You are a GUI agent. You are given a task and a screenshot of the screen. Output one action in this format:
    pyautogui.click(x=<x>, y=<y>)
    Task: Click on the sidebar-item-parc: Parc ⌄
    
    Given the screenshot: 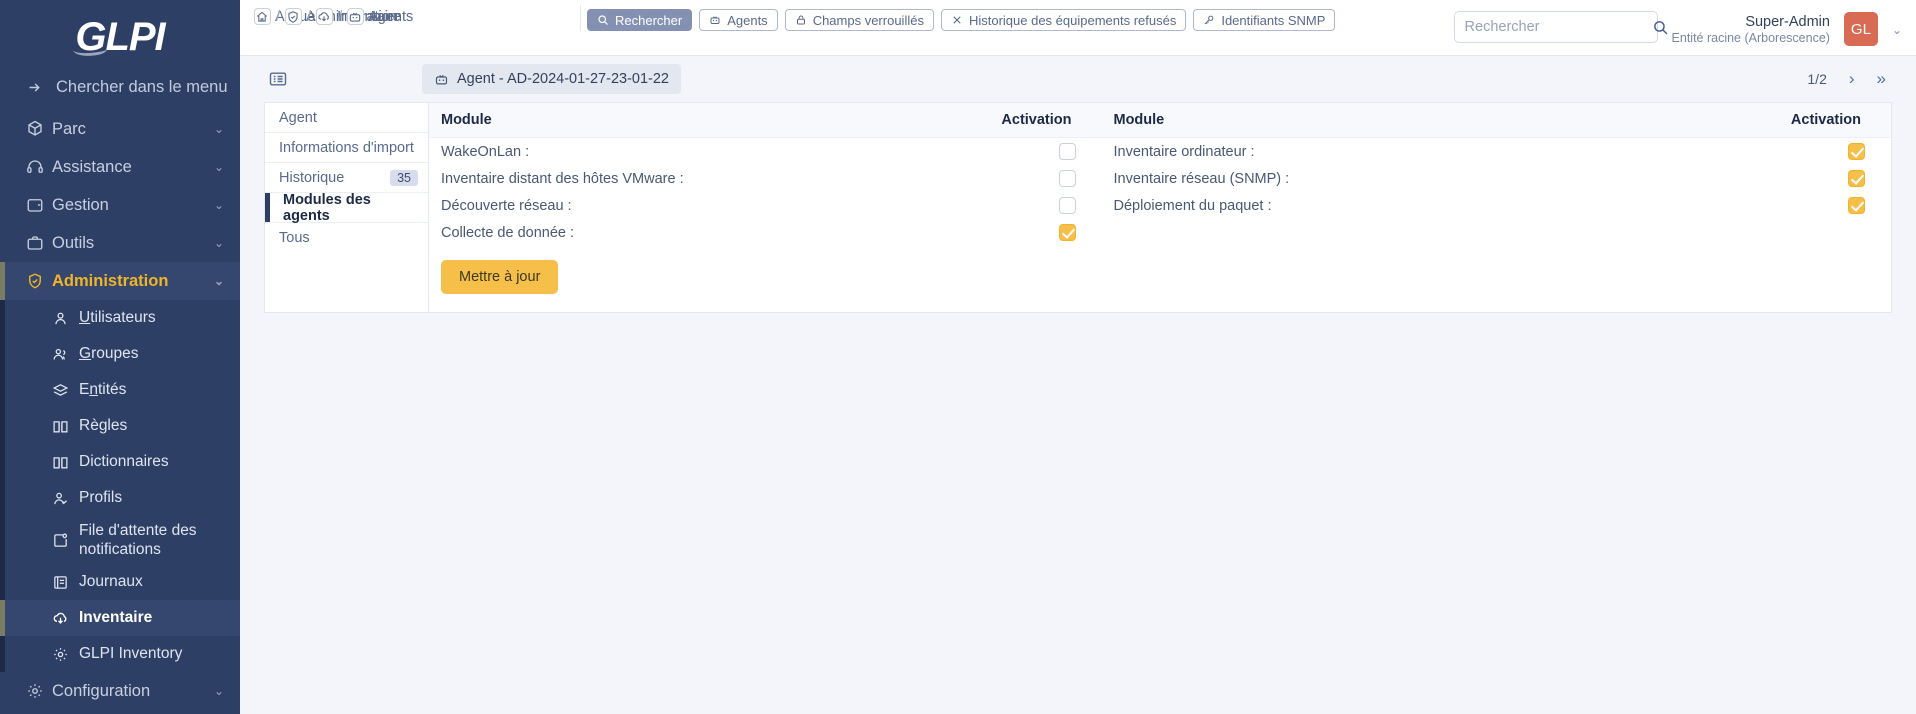 What is the action you would take?
    pyautogui.click(x=120, y=129)
    